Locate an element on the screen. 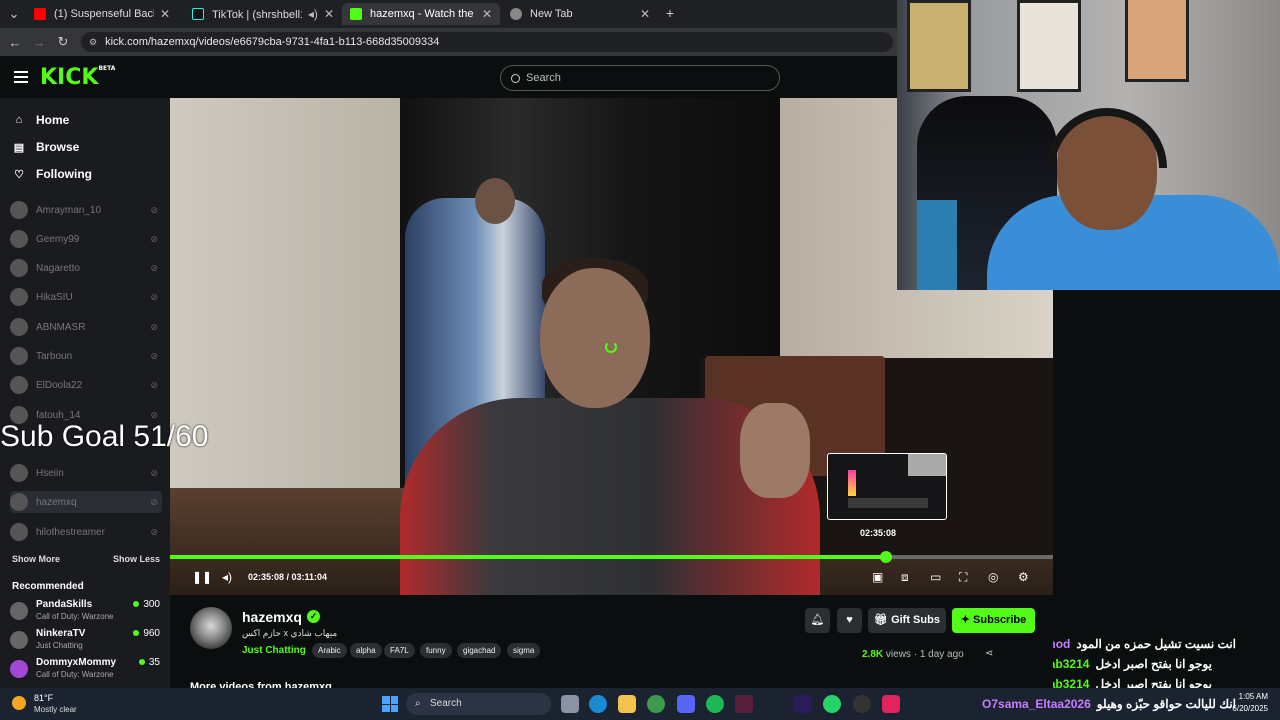  reload-icon: ↻ is located at coordinates (63, 42).